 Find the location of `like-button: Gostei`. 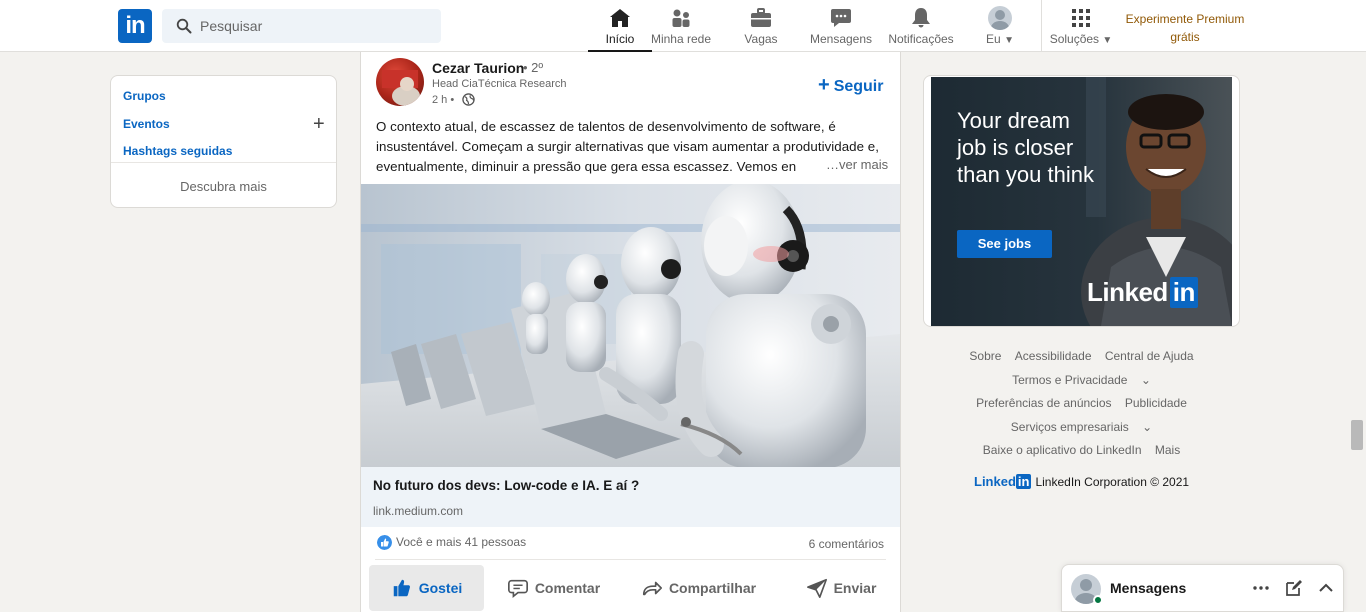

like-button: Gostei is located at coordinates (426, 588).